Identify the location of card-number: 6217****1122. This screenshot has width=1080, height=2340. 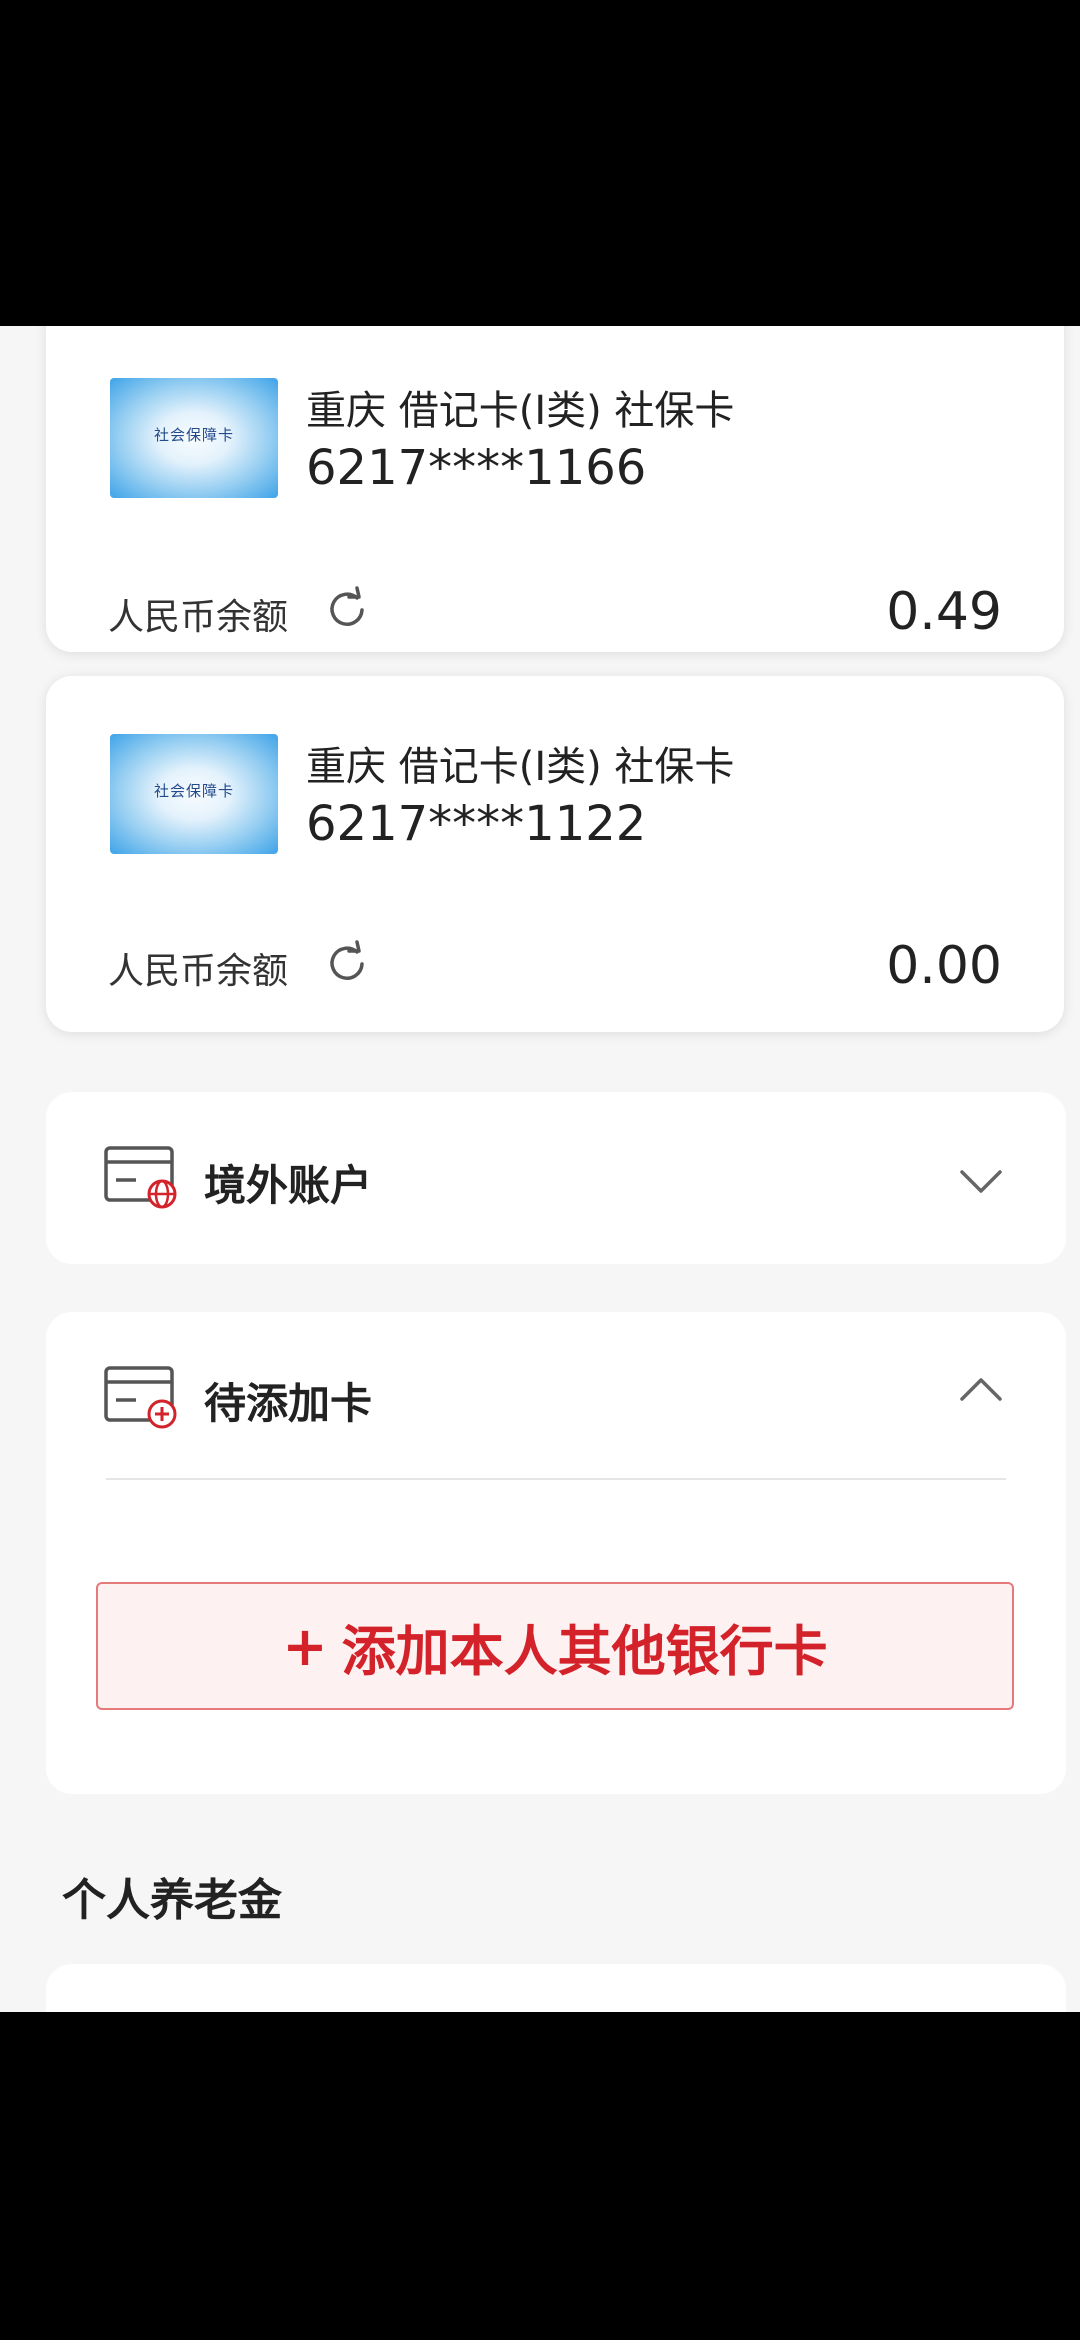
(476, 824).